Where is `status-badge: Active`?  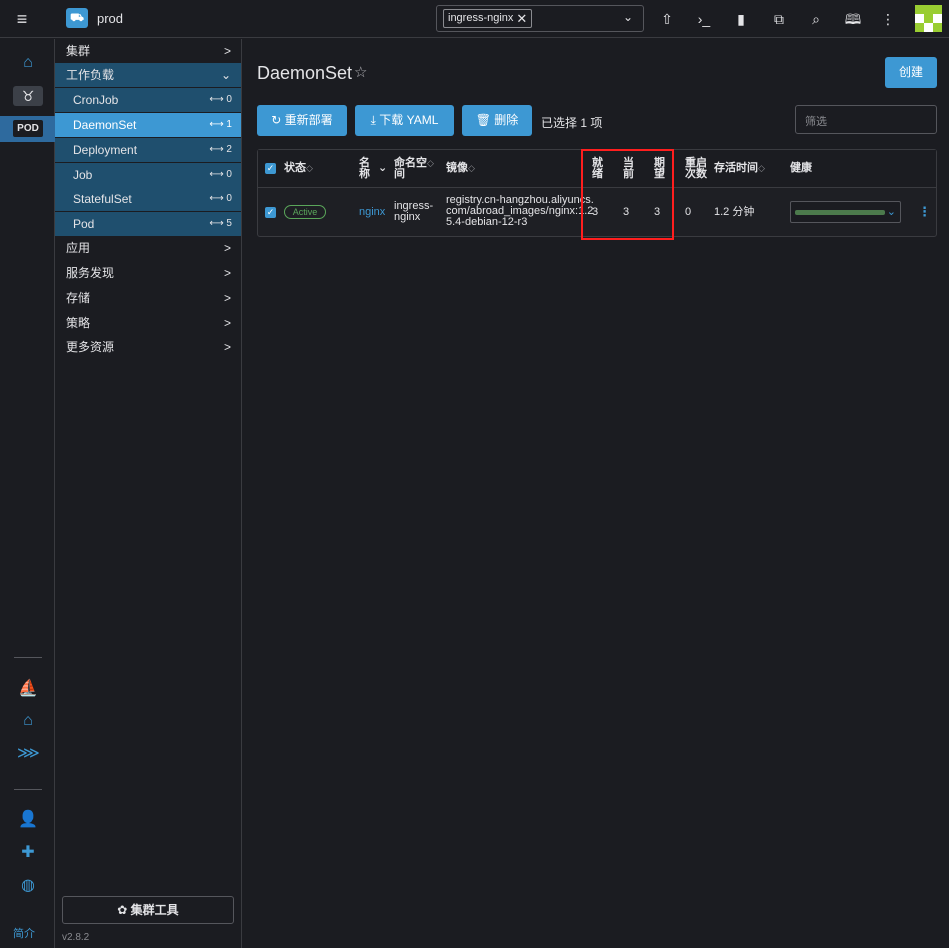 status-badge: Active is located at coordinates (305, 212).